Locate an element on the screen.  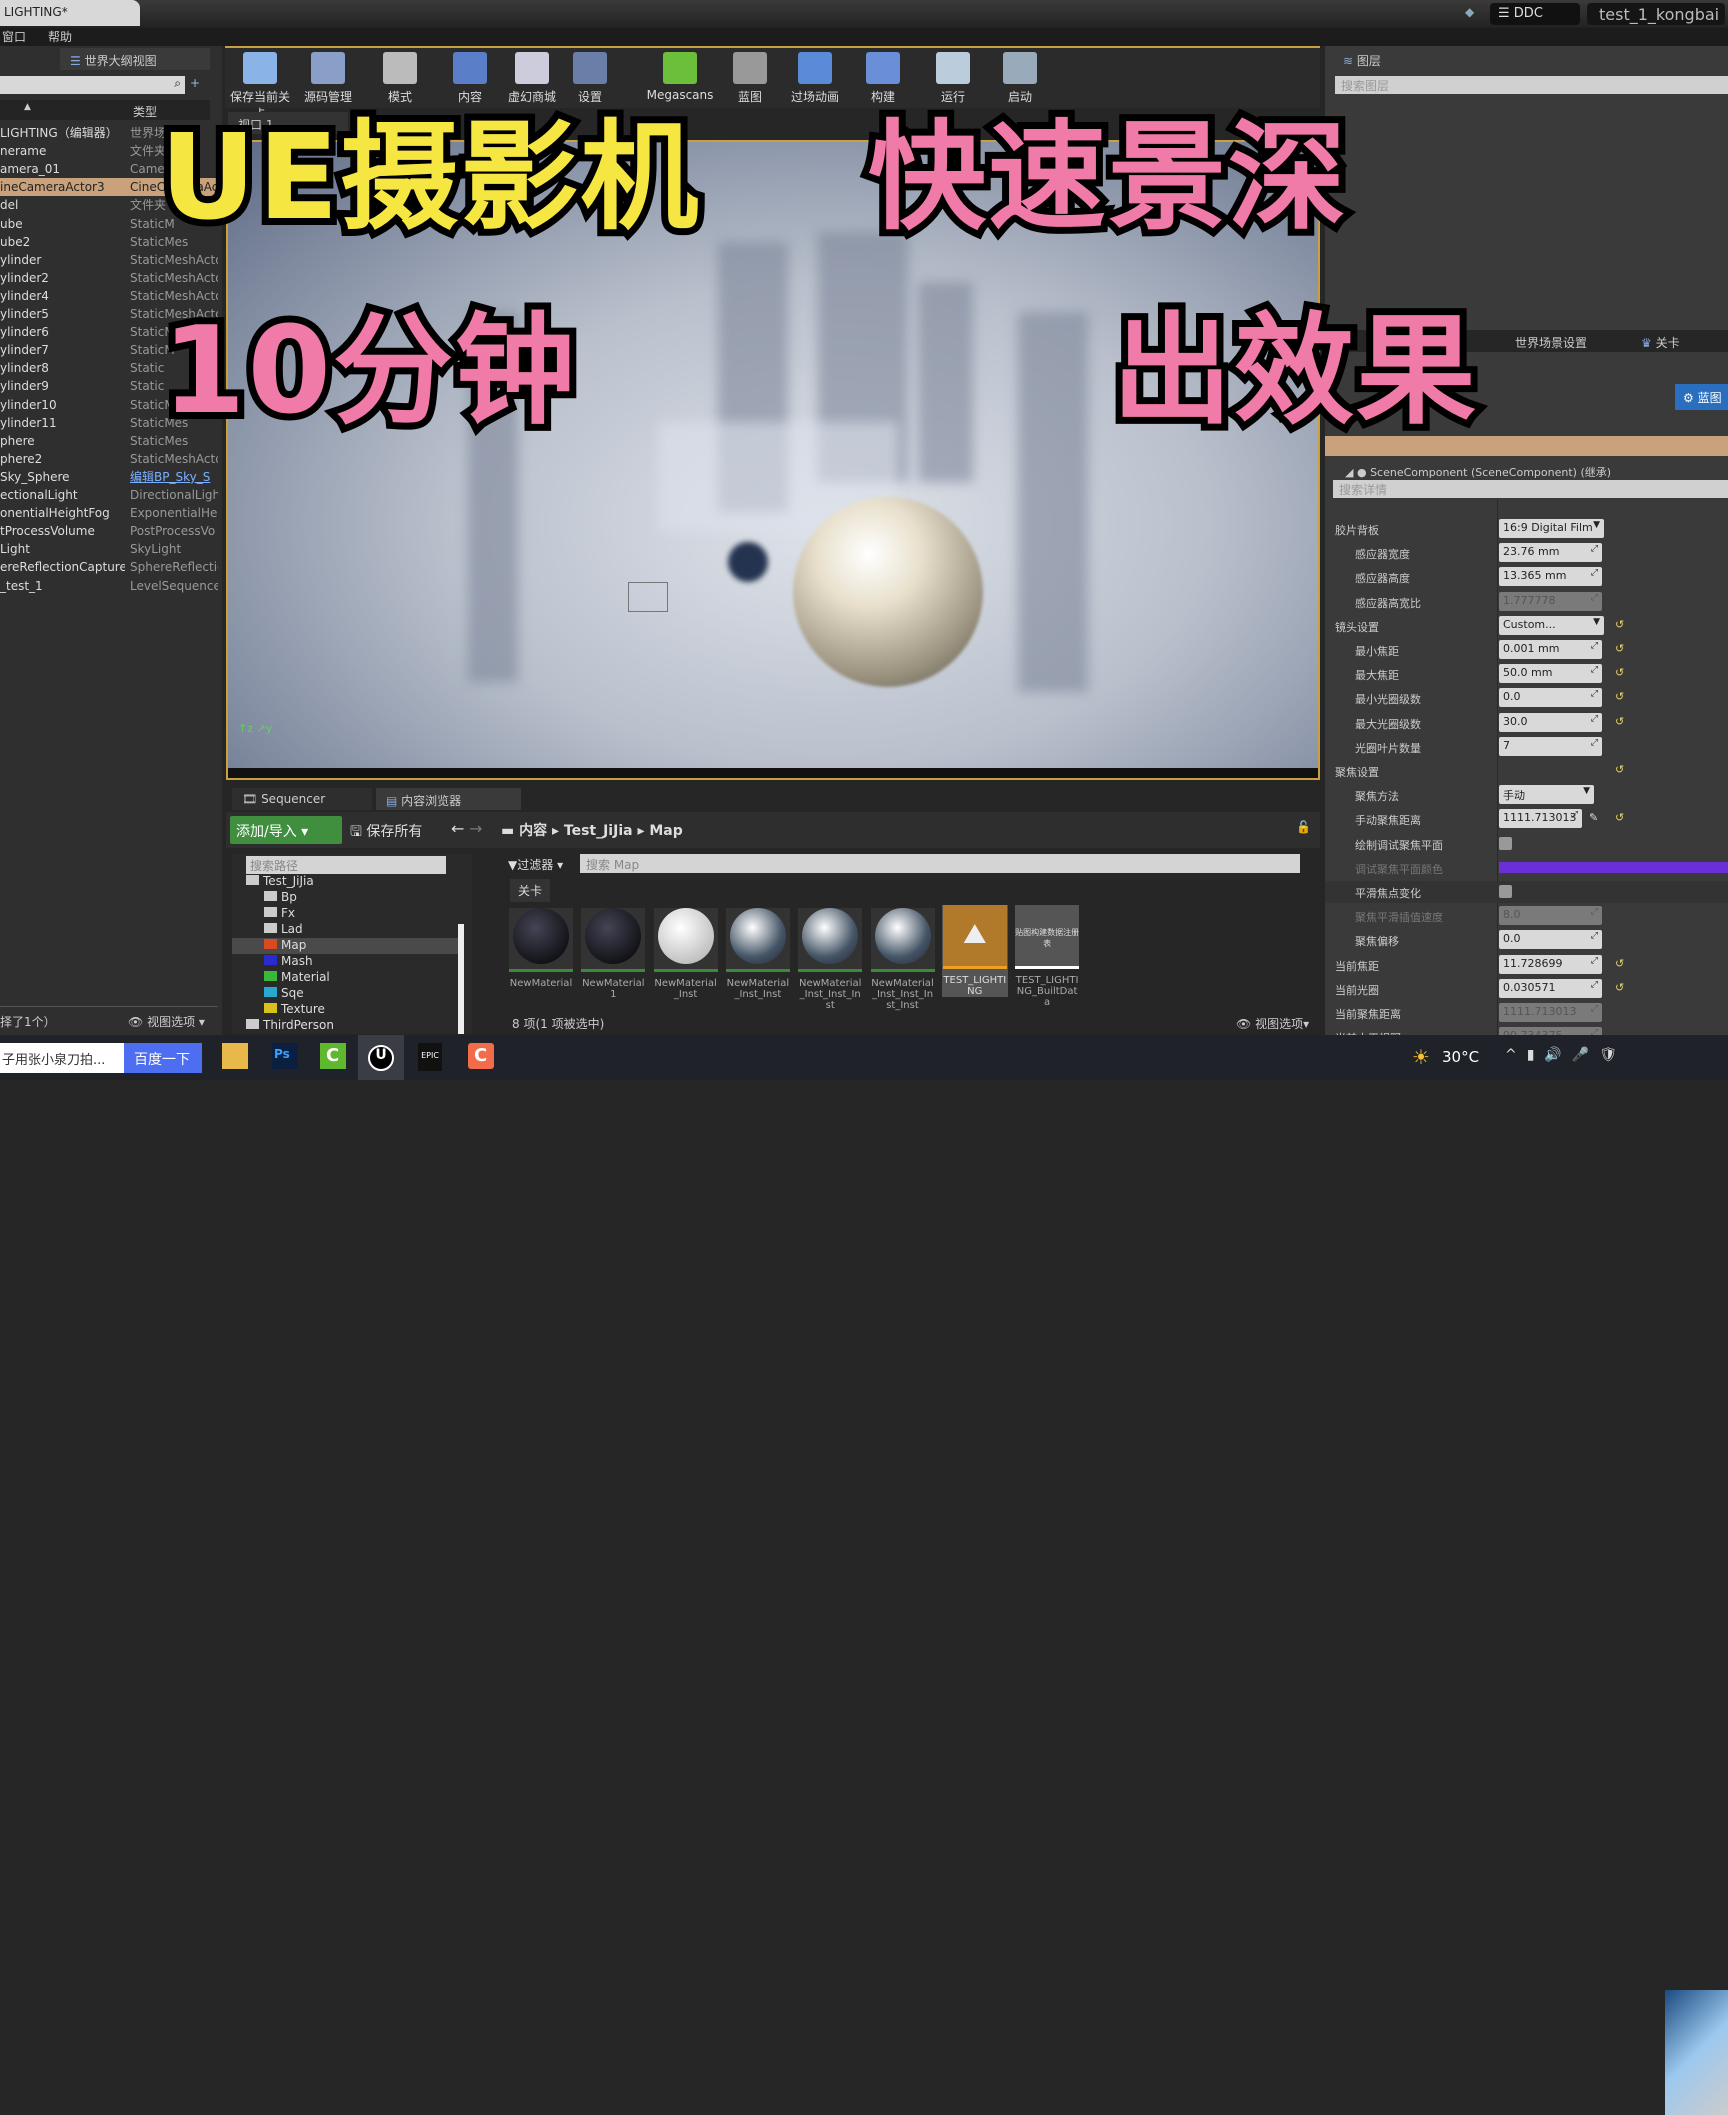
camtasia-icon: C is located at coordinates (333, 1056).